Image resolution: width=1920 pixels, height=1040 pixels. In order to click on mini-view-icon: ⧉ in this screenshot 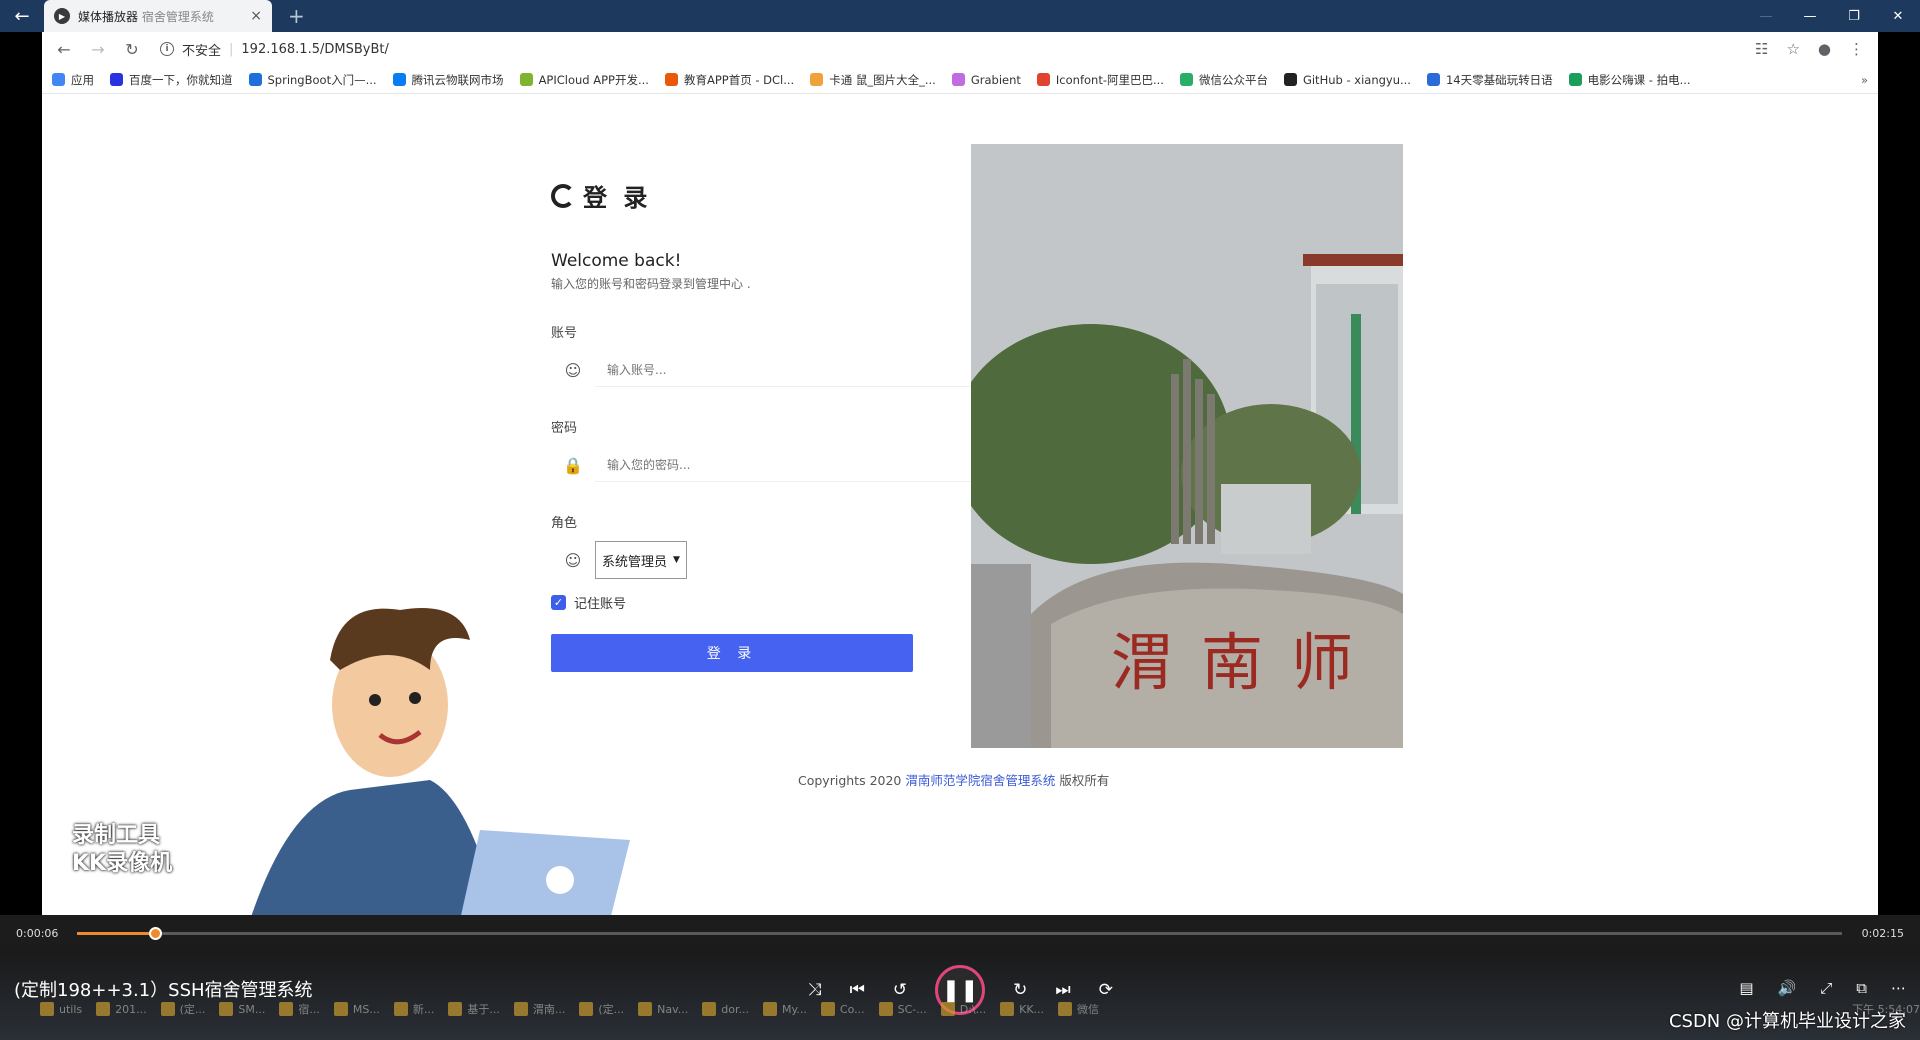, I will do `click(1861, 988)`.